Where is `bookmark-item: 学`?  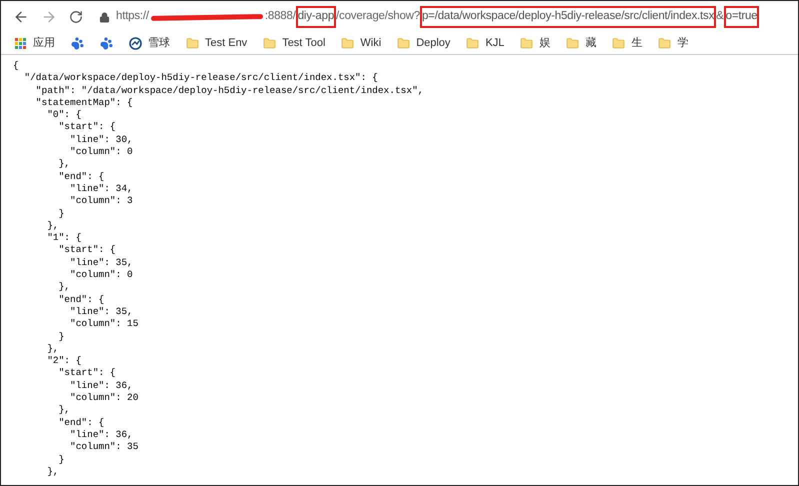 bookmark-item: 学 is located at coordinates (673, 44).